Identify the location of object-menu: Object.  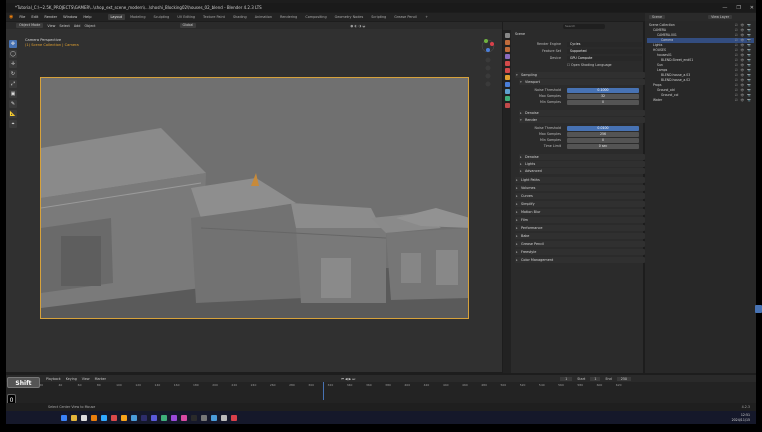
(89, 26).